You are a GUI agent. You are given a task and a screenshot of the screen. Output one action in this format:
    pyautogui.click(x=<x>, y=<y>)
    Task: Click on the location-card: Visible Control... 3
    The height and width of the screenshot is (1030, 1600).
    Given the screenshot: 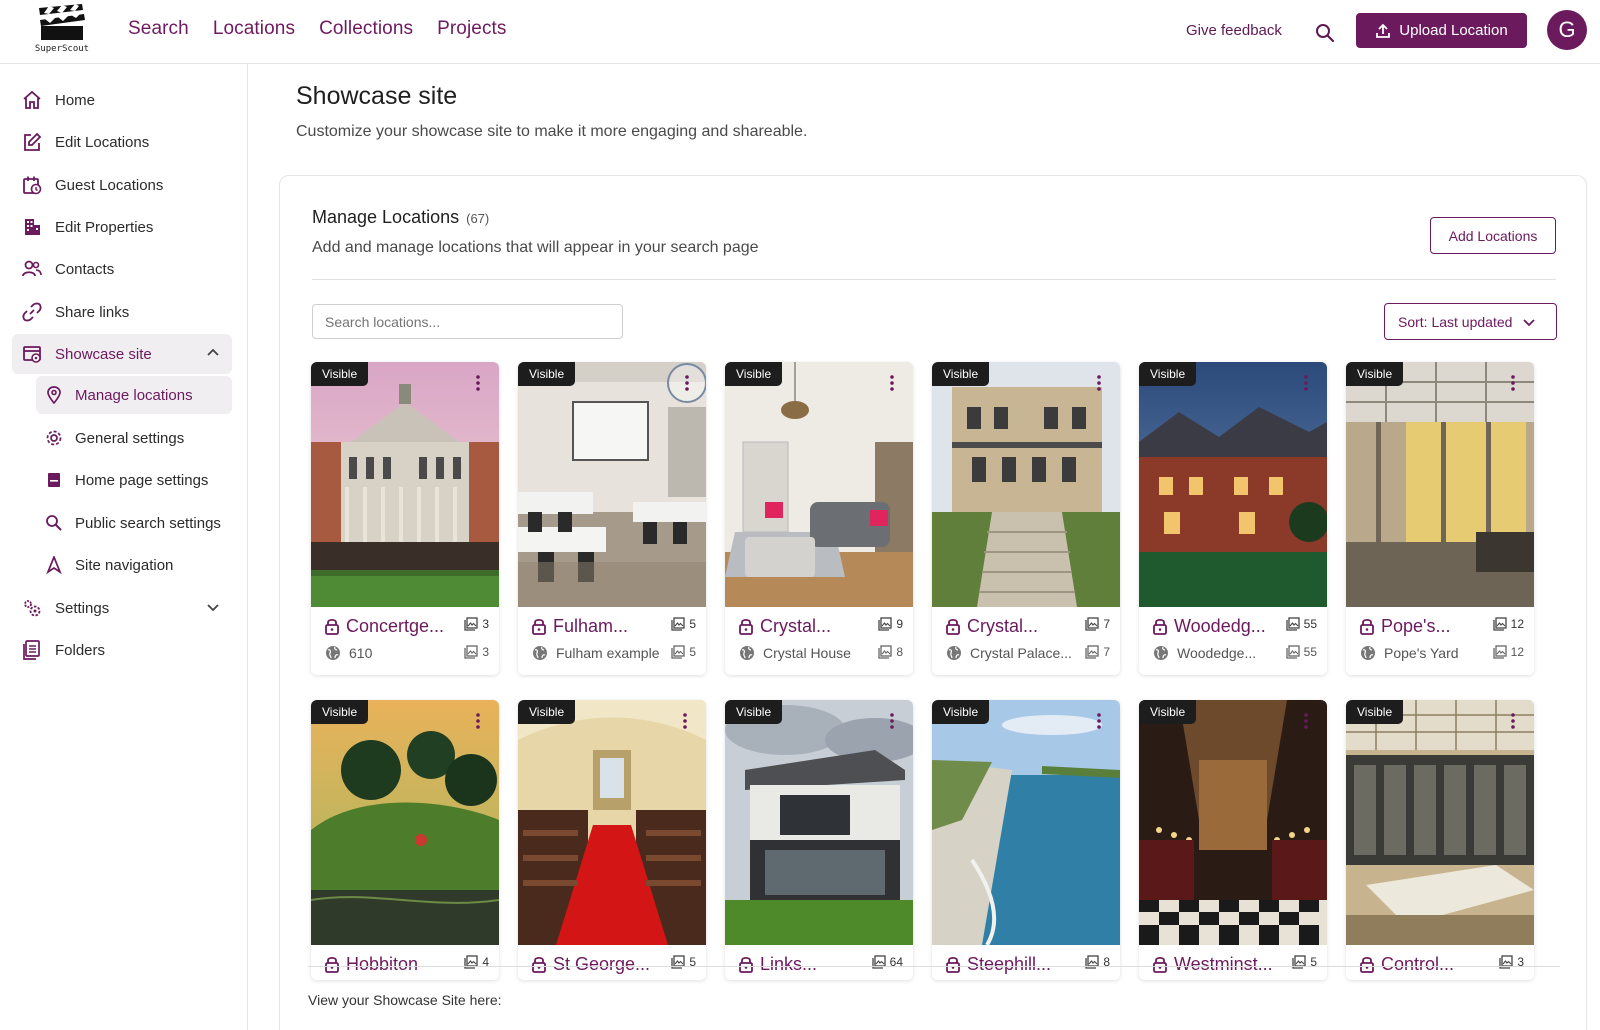 What is the action you would take?
    pyautogui.click(x=1440, y=840)
    